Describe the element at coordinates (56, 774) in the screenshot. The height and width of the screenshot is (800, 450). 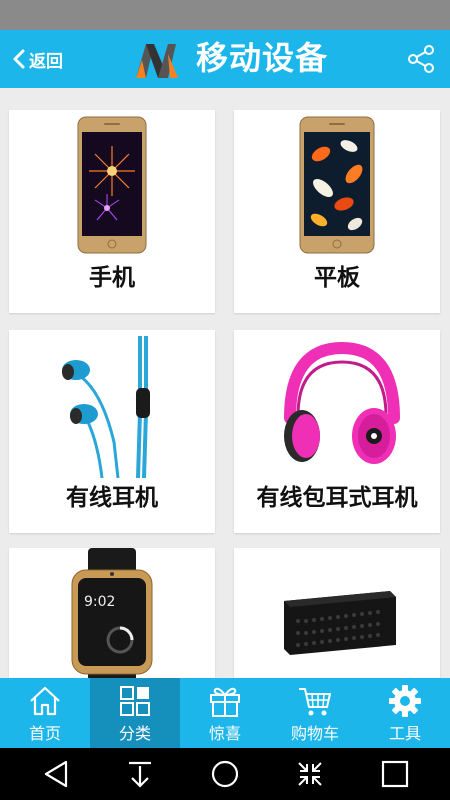
I see `nav-back-icon` at that location.